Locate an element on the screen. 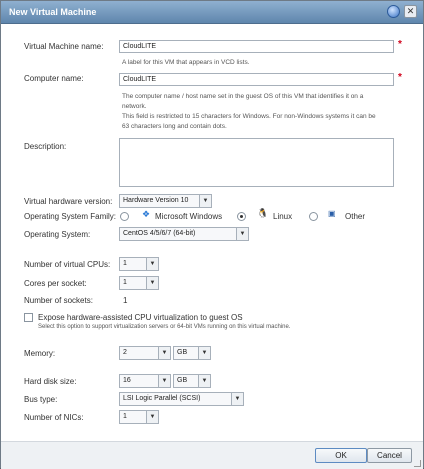 The image size is (424, 469). ok-button: OK is located at coordinates (341, 455).